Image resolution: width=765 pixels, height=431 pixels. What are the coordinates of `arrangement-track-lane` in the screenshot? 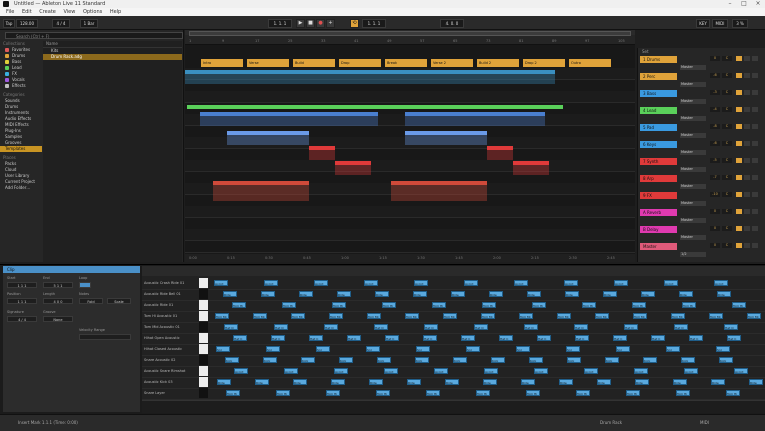 It's located at (410, 166).